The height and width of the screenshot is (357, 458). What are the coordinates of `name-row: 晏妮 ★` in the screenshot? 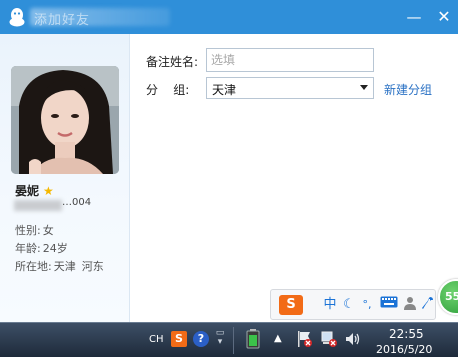 It's located at (34, 189).